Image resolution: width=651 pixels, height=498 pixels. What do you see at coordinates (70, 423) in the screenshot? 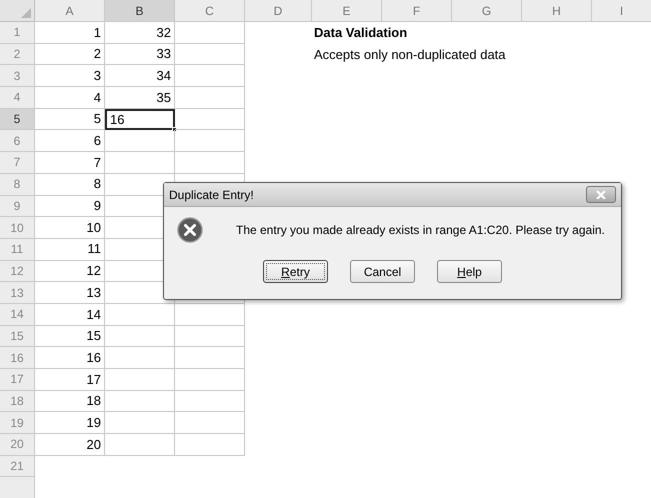
I see `table-cell: 19` at bounding box center [70, 423].